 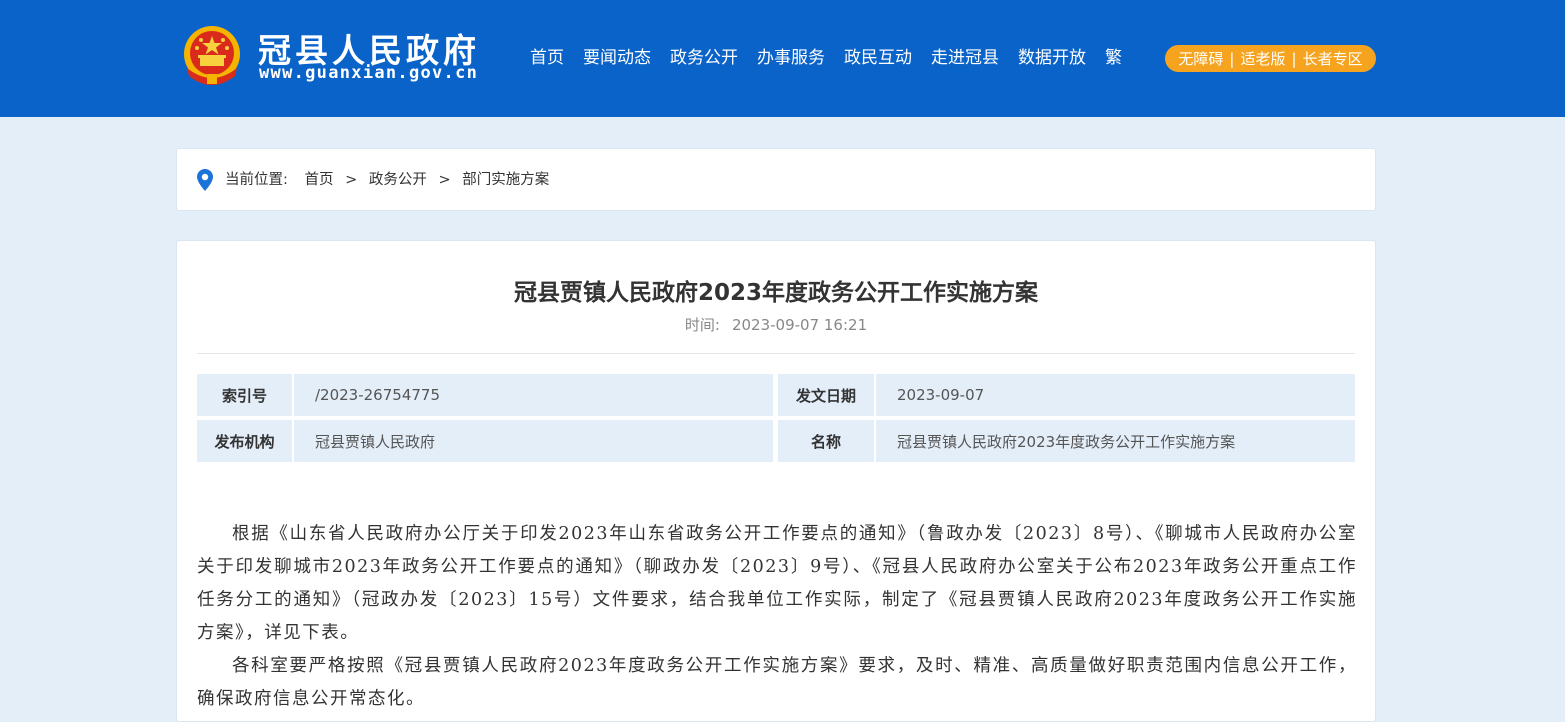 What do you see at coordinates (398, 180) in the screenshot?
I see `breadcrumb-government-affairs: 政务公开` at bounding box center [398, 180].